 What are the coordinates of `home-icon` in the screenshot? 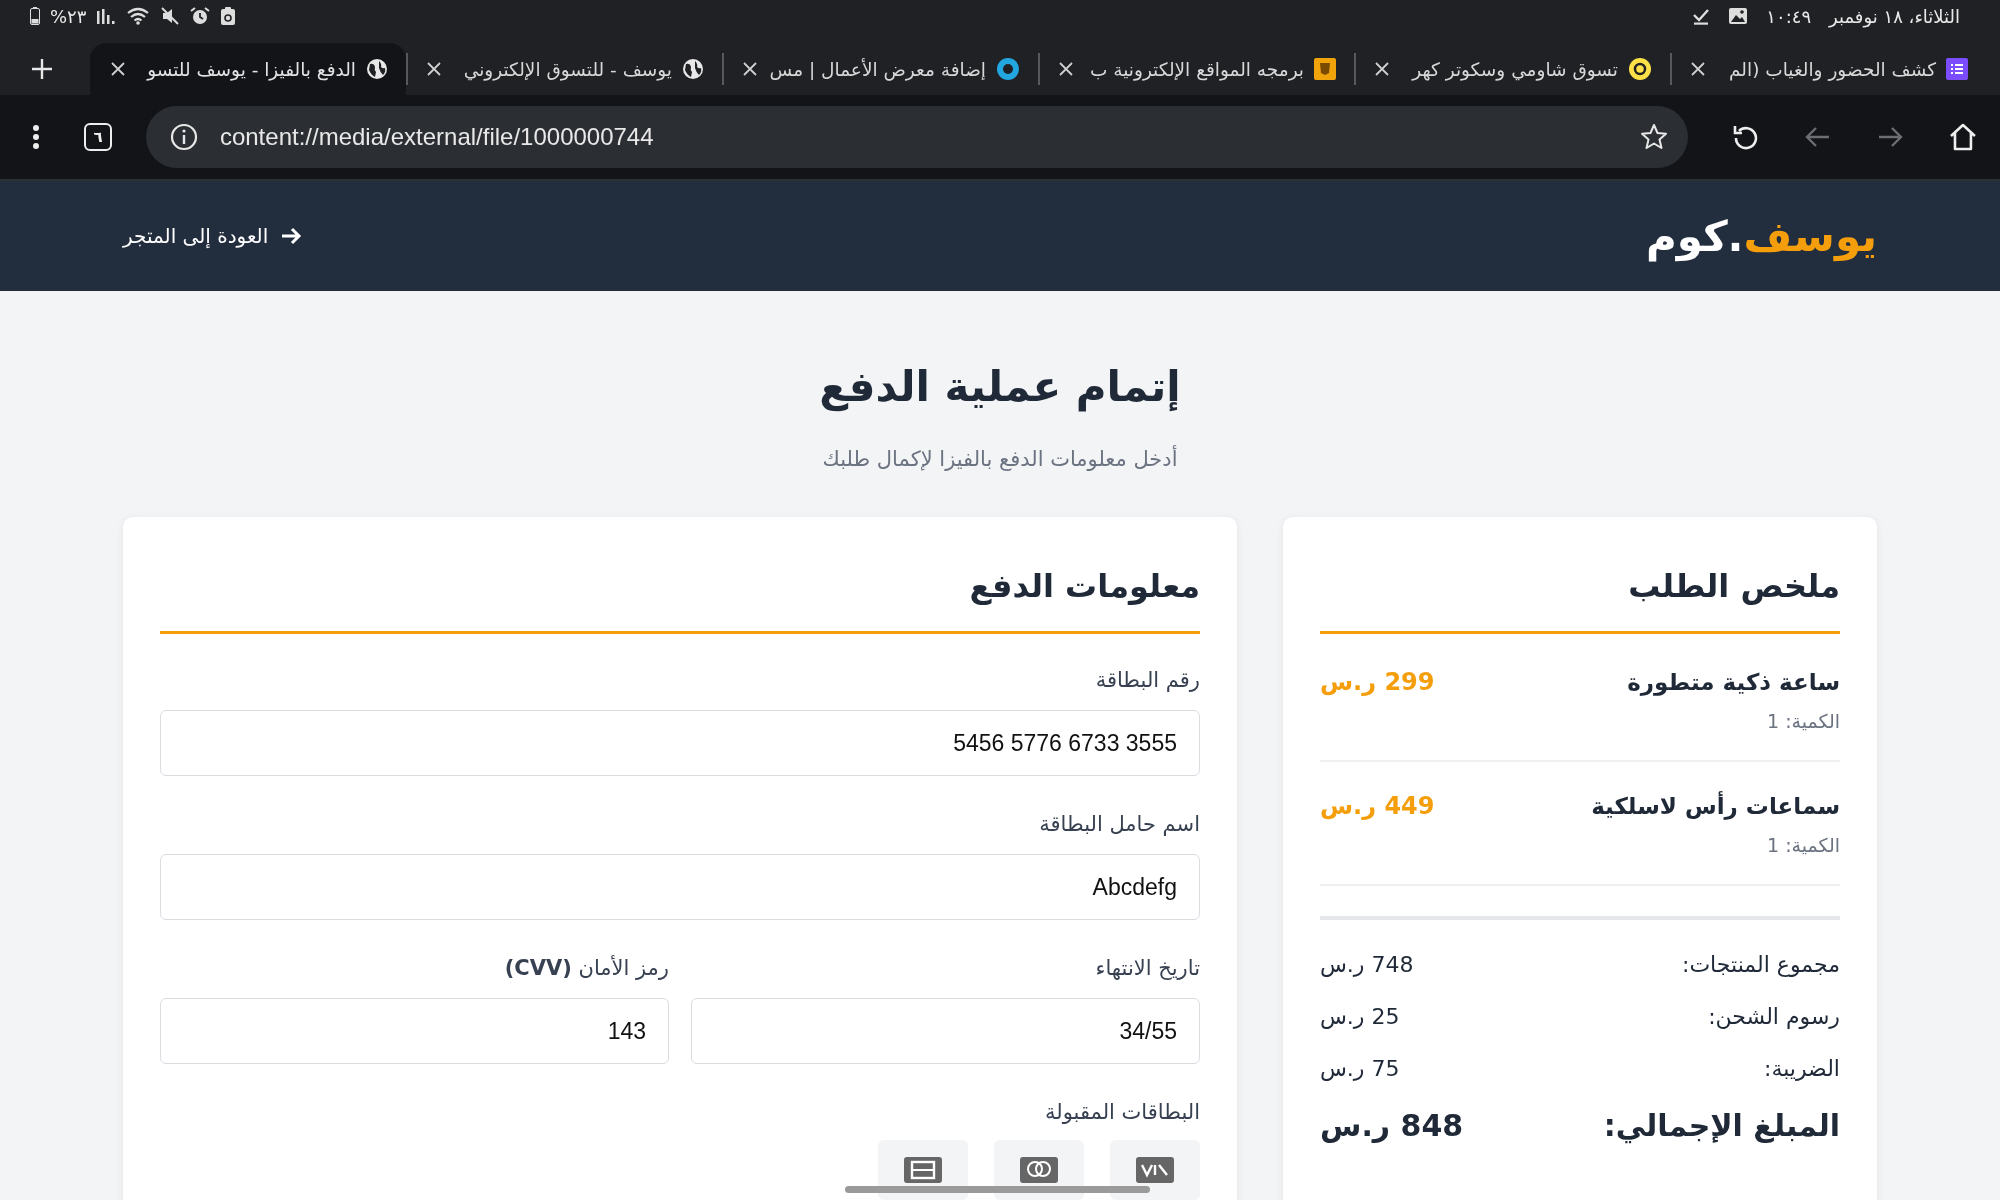 It's located at (1963, 137).